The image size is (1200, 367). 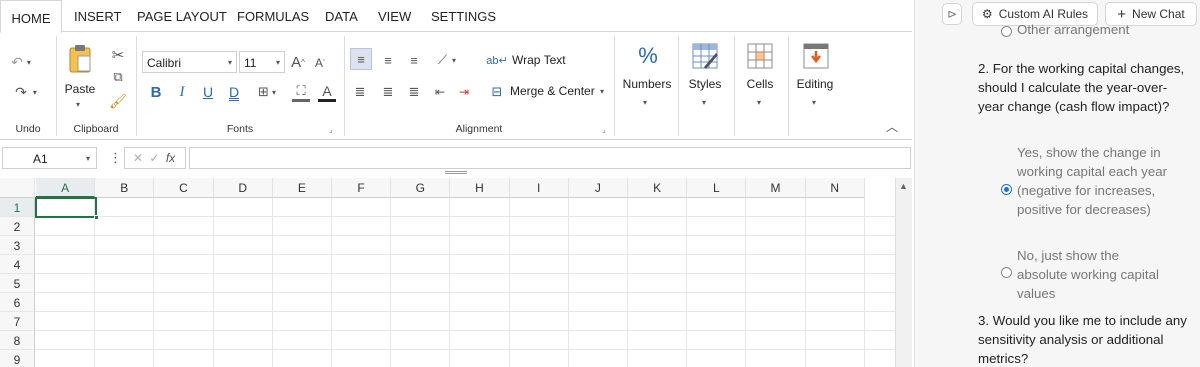 What do you see at coordinates (21, 62) in the screenshot?
I see `undo-icon: ↶ ▾` at bounding box center [21, 62].